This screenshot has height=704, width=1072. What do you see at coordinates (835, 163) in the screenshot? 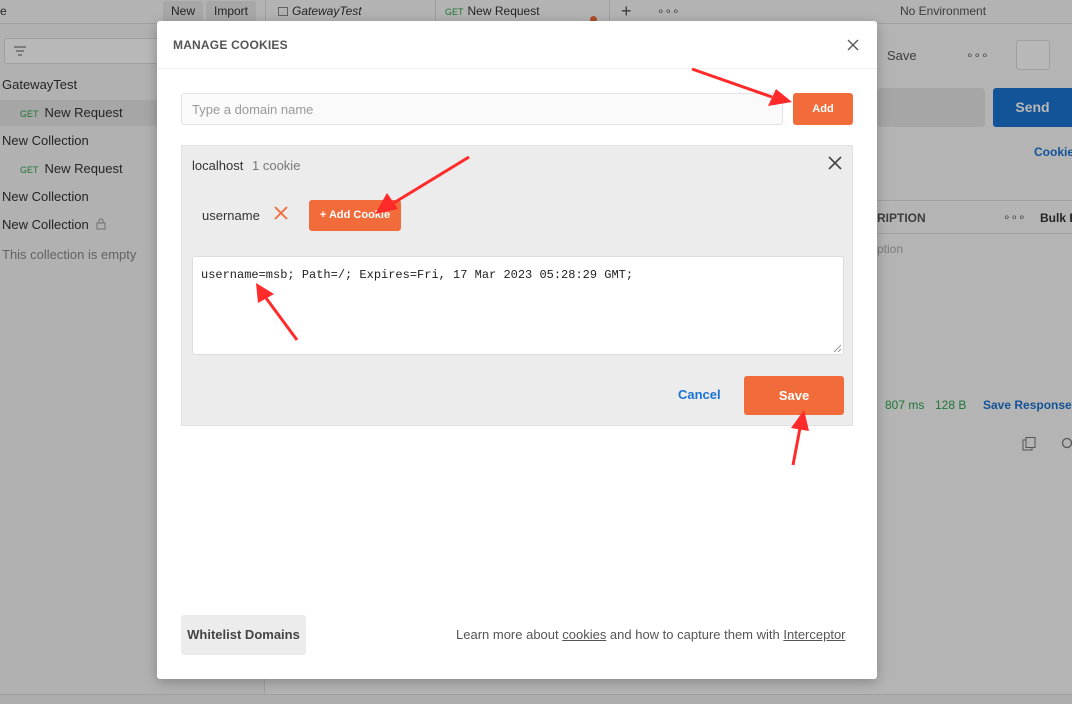
I see `remove-domain-icon` at bounding box center [835, 163].